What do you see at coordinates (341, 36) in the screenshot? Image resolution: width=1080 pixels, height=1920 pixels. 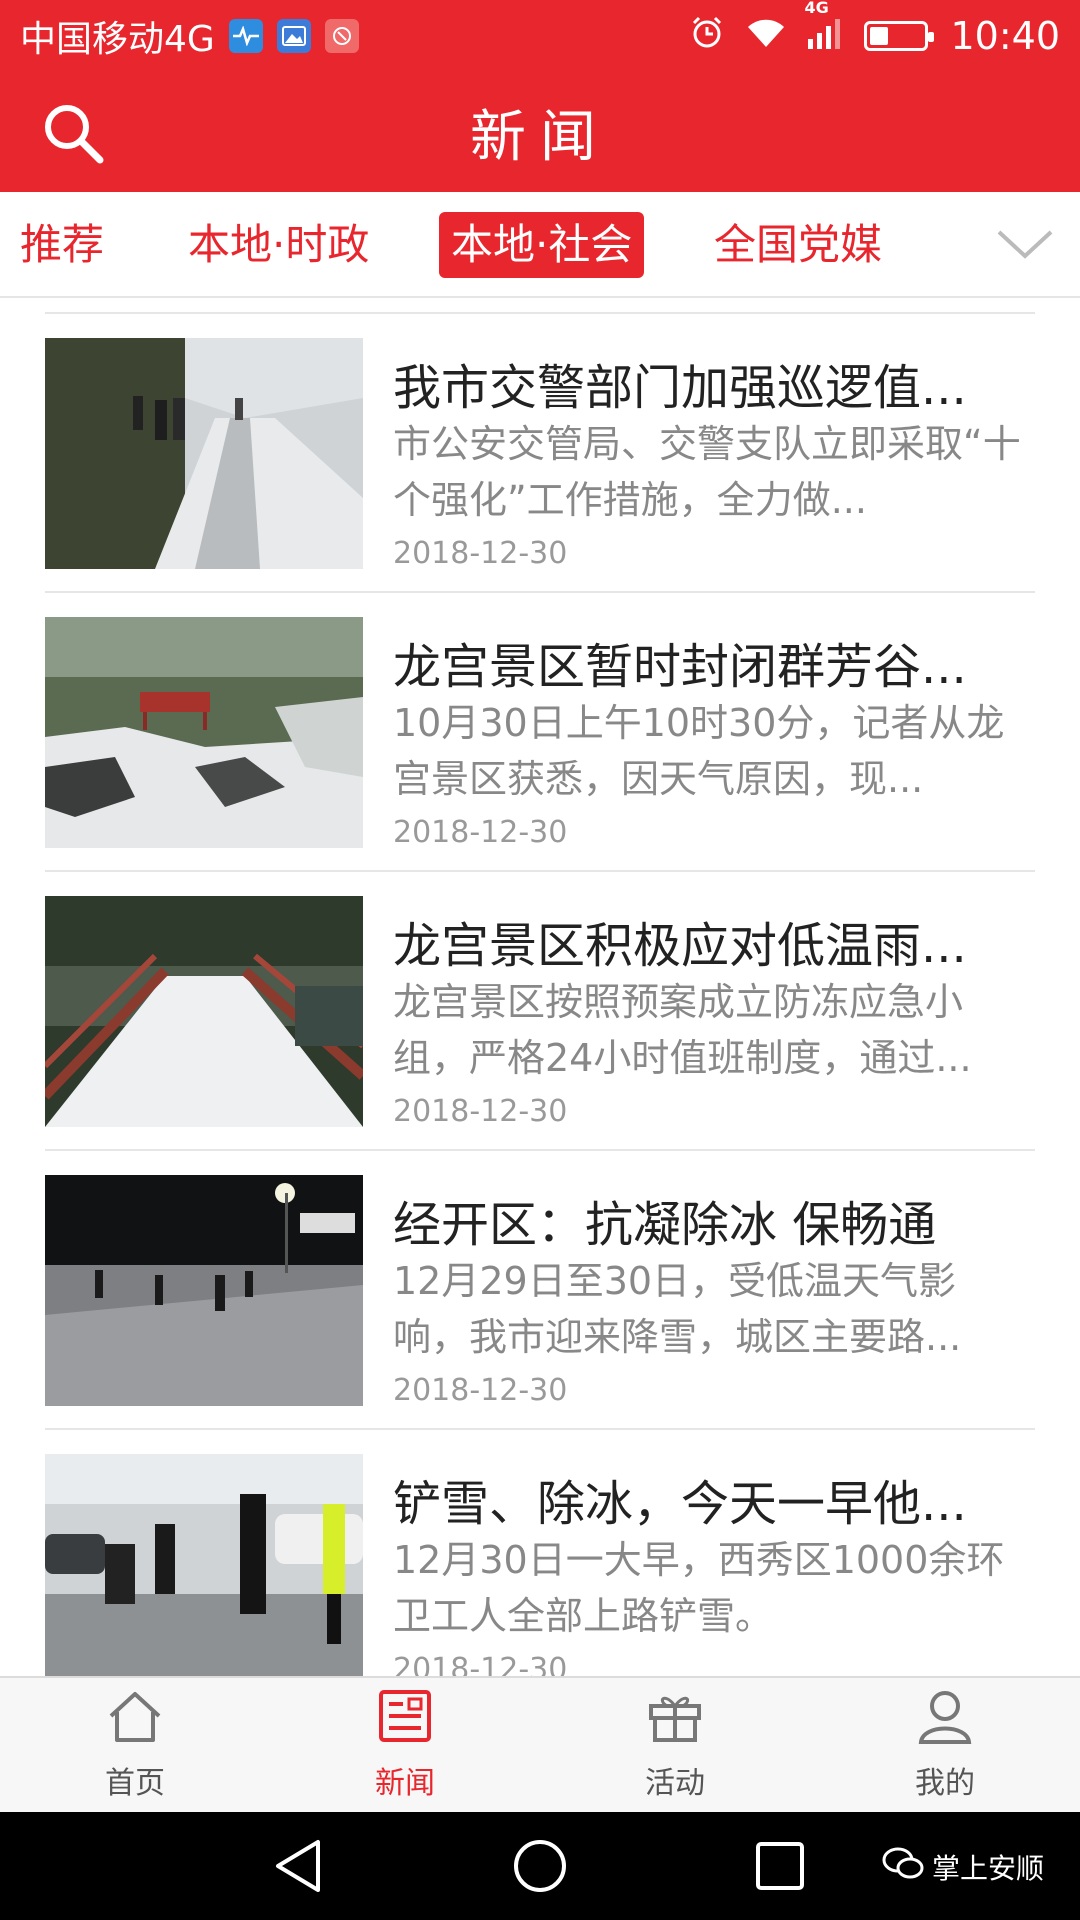 I see `app-icon` at bounding box center [341, 36].